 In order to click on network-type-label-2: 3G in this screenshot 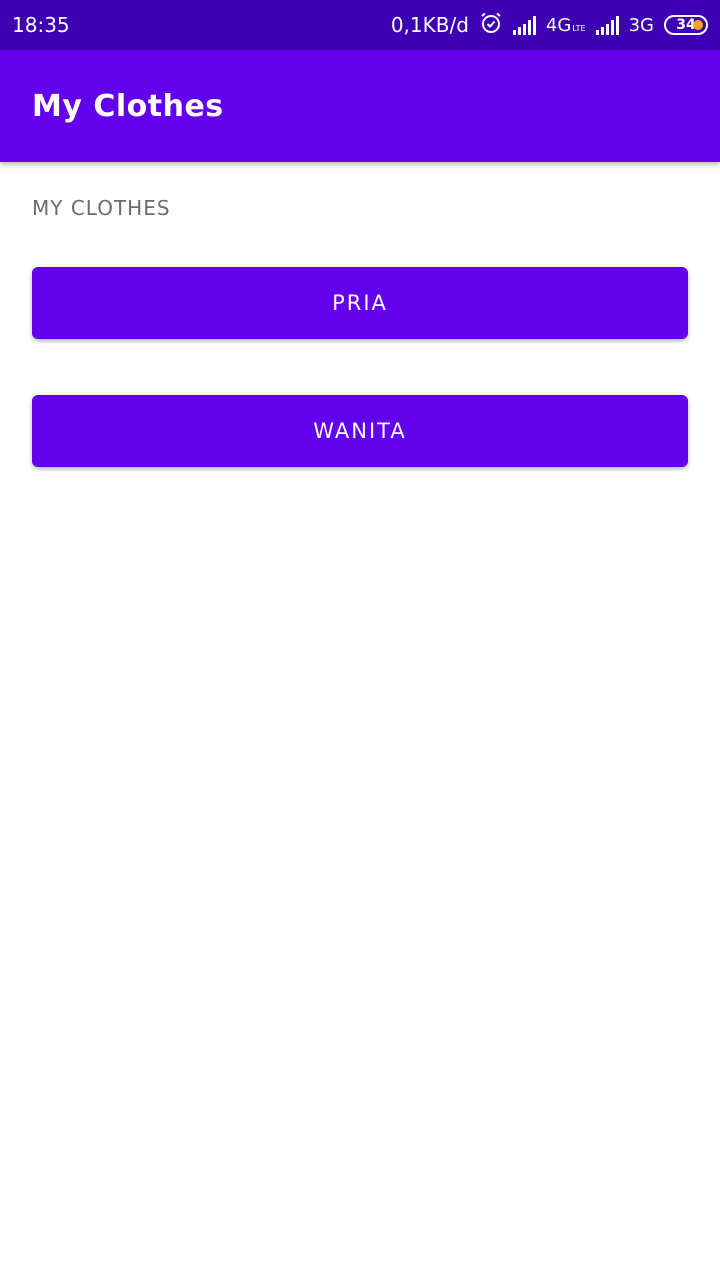, I will do `click(641, 25)`.